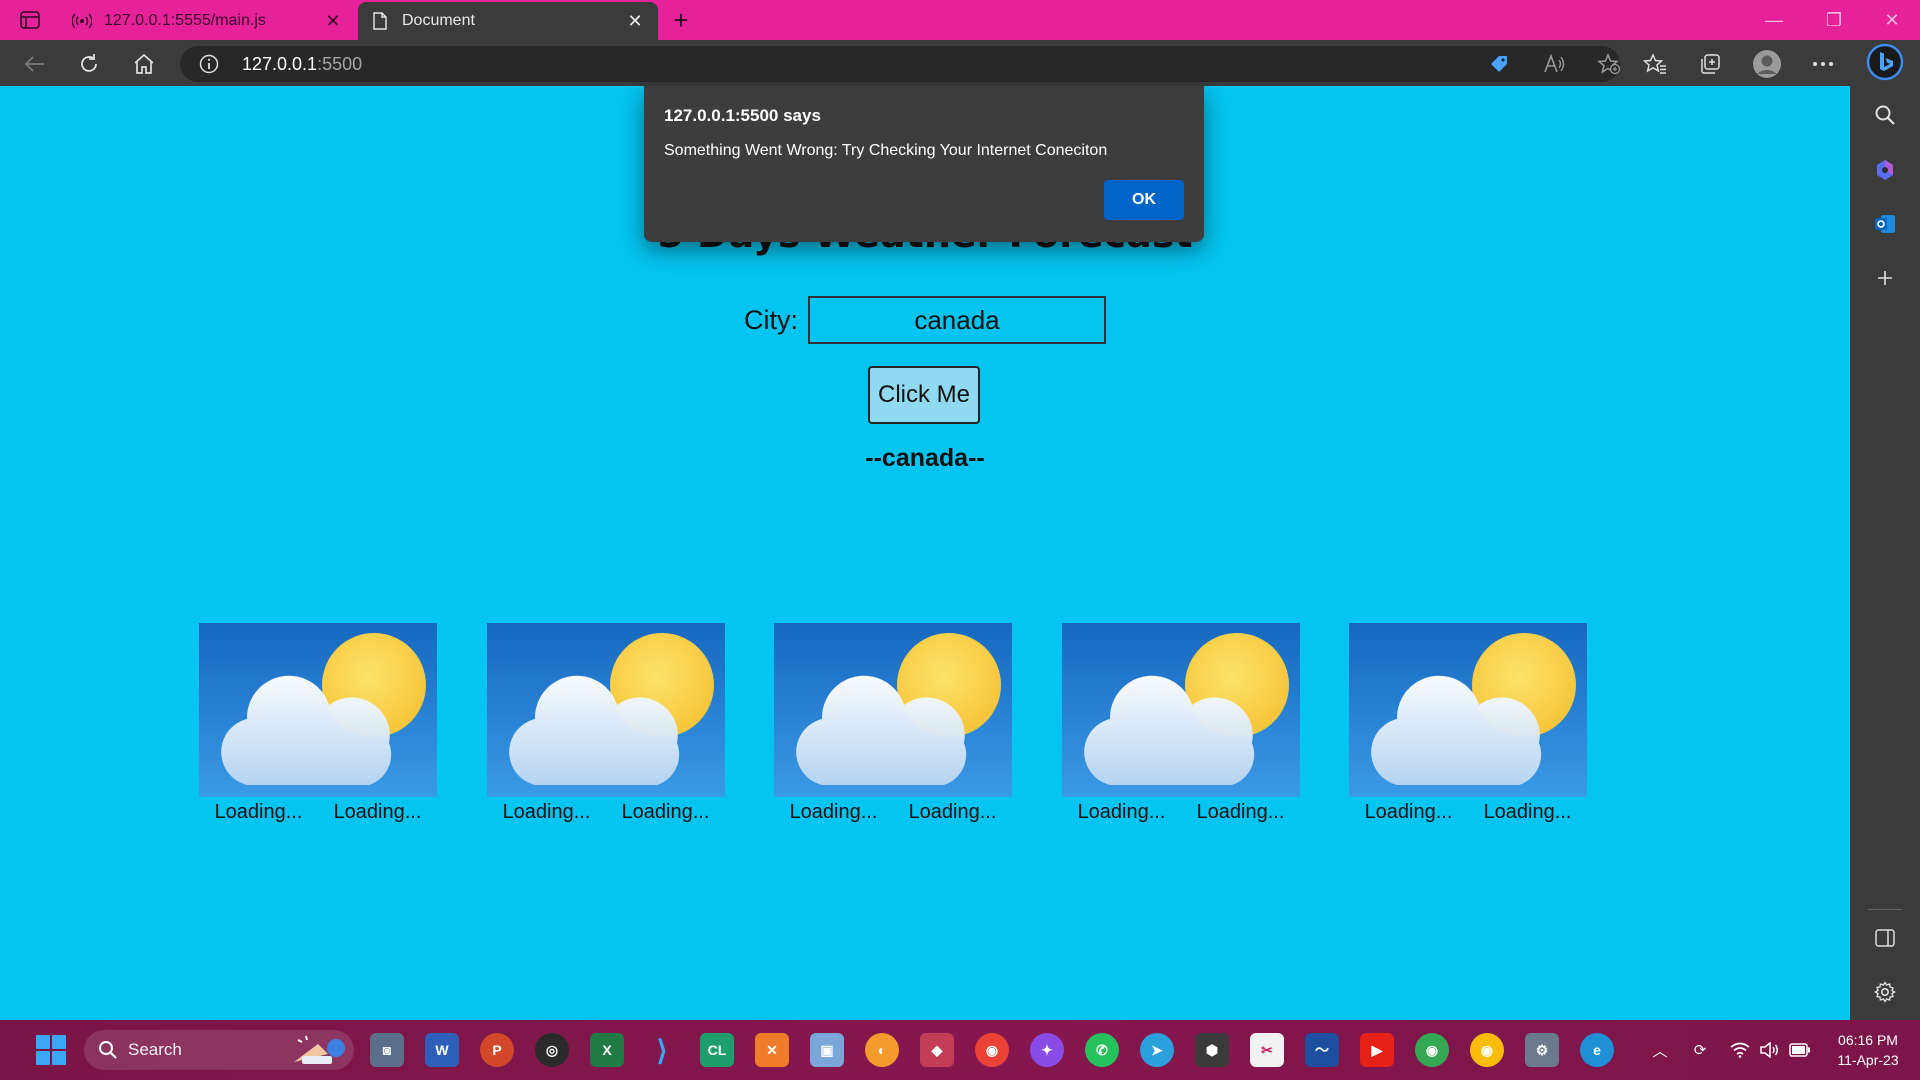  What do you see at coordinates (280, 64) in the screenshot?
I see `url-host: 127.0.0.1` at bounding box center [280, 64].